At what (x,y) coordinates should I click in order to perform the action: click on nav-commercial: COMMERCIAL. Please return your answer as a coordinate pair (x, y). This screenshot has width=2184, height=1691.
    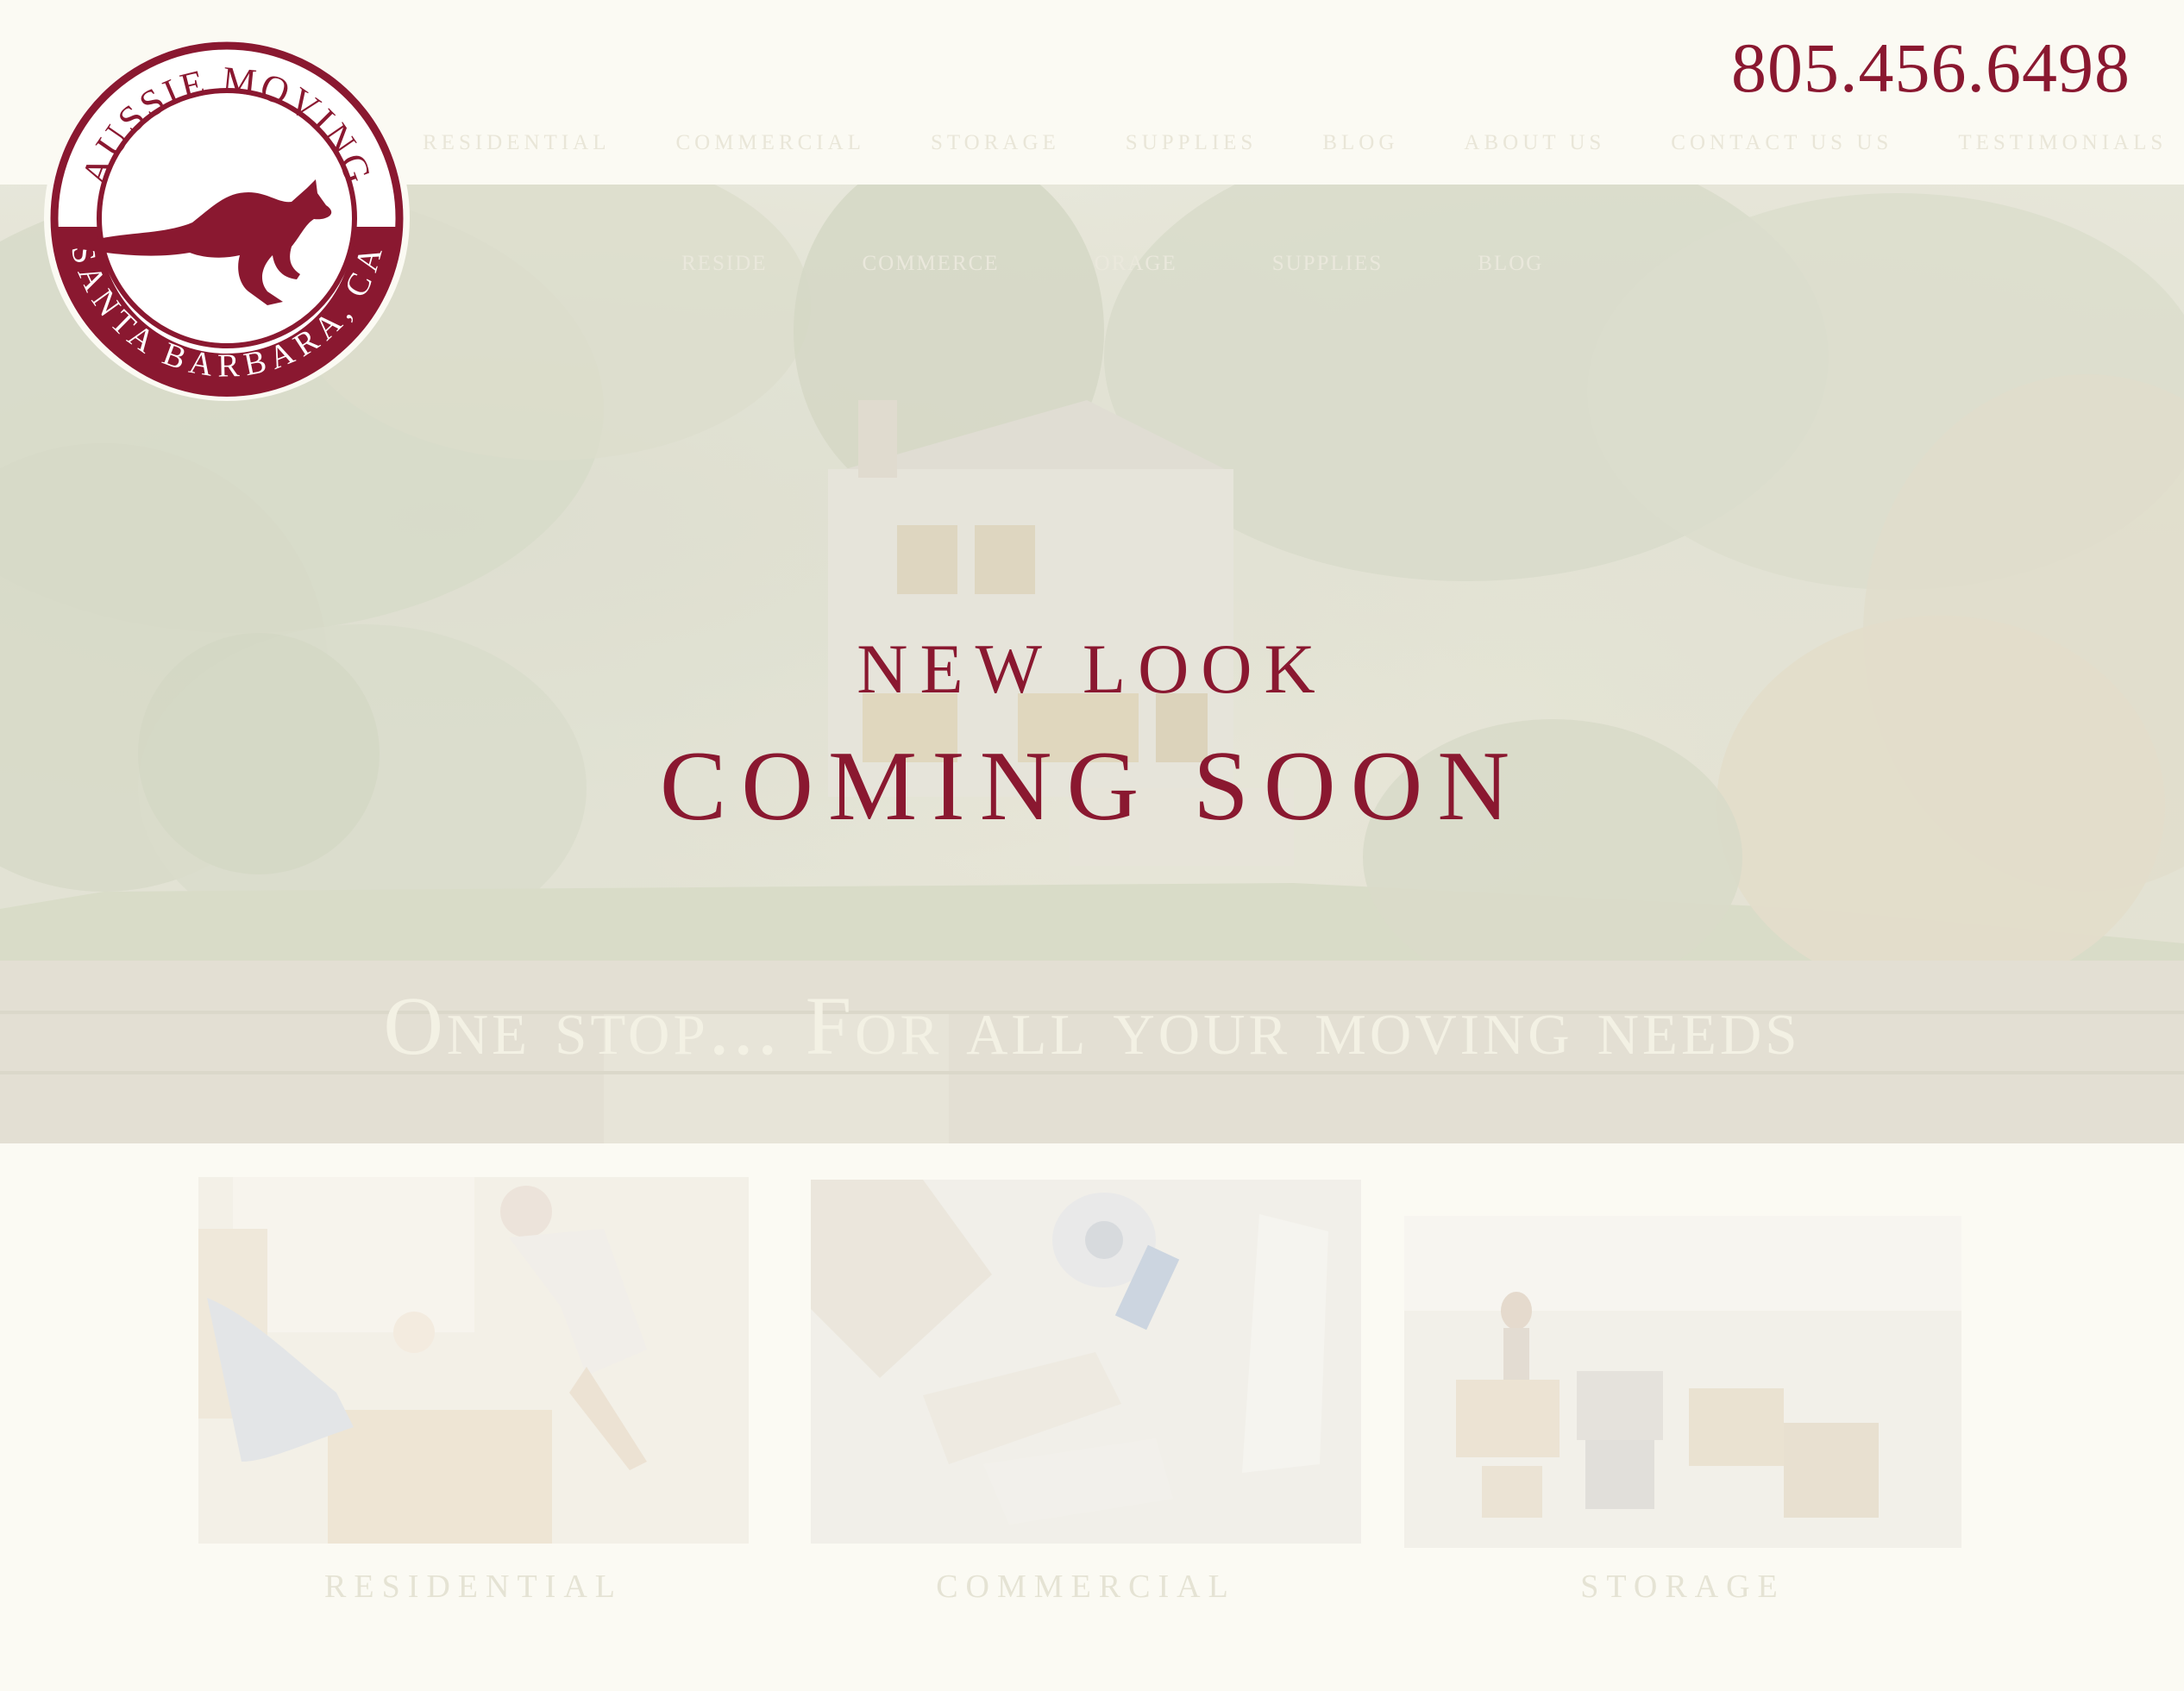
    Looking at the image, I should click on (770, 143).